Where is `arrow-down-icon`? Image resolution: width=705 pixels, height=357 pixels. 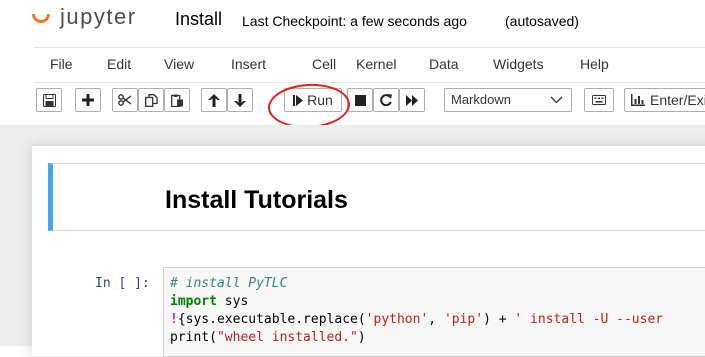 arrow-down-icon is located at coordinates (240, 100).